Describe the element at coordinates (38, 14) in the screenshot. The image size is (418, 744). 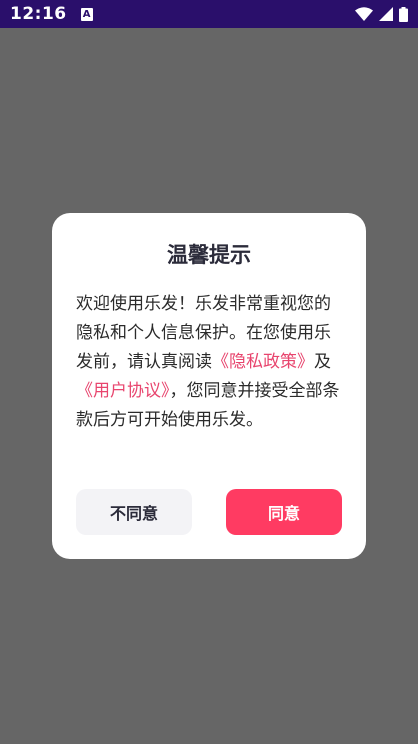
I see `status-time: 12:16` at that location.